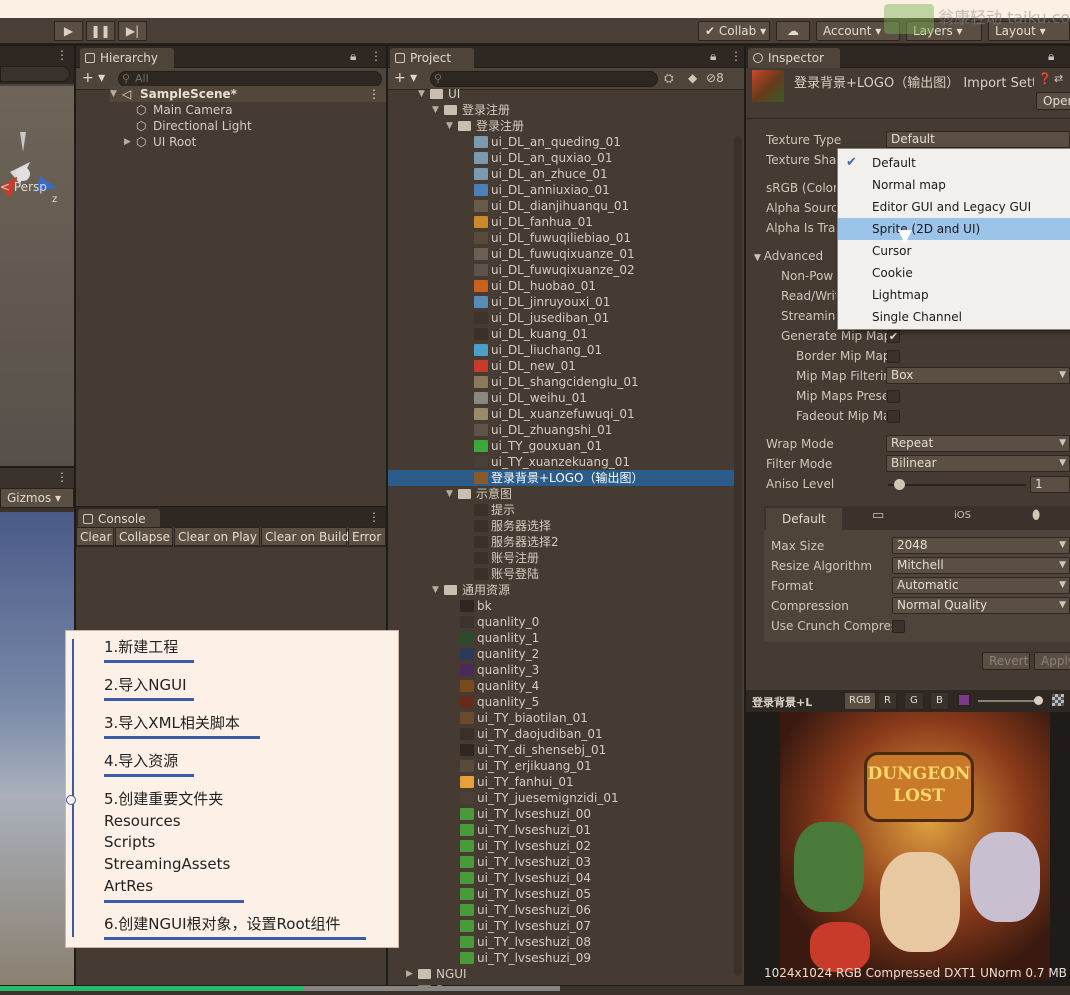  I want to click on crunch-checkbox, so click(898, 626).